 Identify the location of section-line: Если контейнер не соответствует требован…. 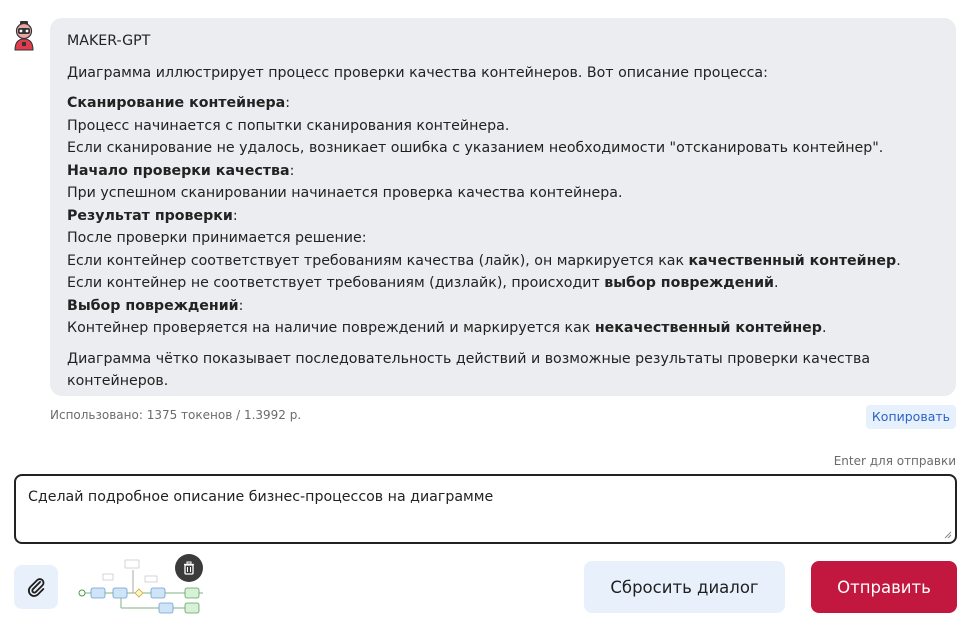
(423, 283).